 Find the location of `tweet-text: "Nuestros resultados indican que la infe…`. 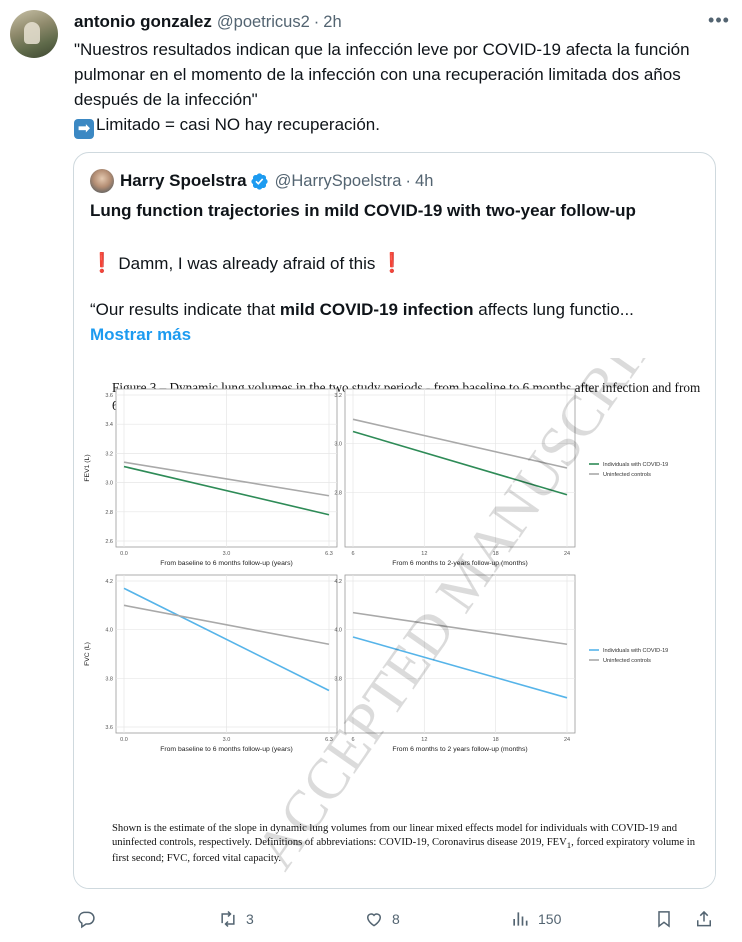

tweet-text: "Nuestros resultados indican que la infe… is located at coordinates (399, 88).